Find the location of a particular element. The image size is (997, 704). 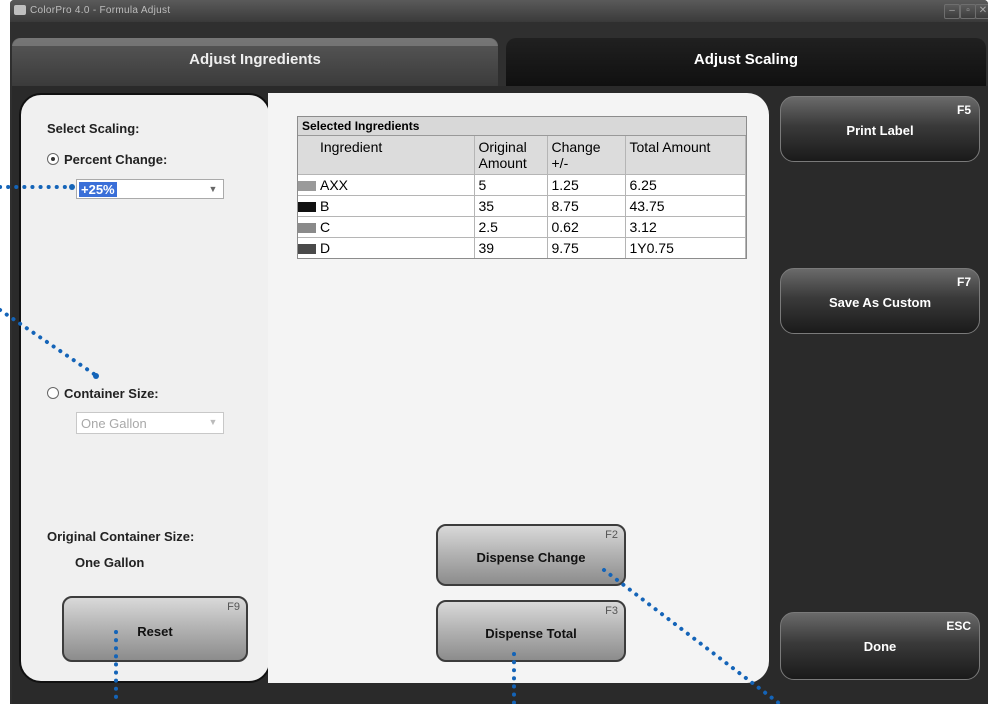

original-container-value: One Gallon is located at coordinates (110, 562).